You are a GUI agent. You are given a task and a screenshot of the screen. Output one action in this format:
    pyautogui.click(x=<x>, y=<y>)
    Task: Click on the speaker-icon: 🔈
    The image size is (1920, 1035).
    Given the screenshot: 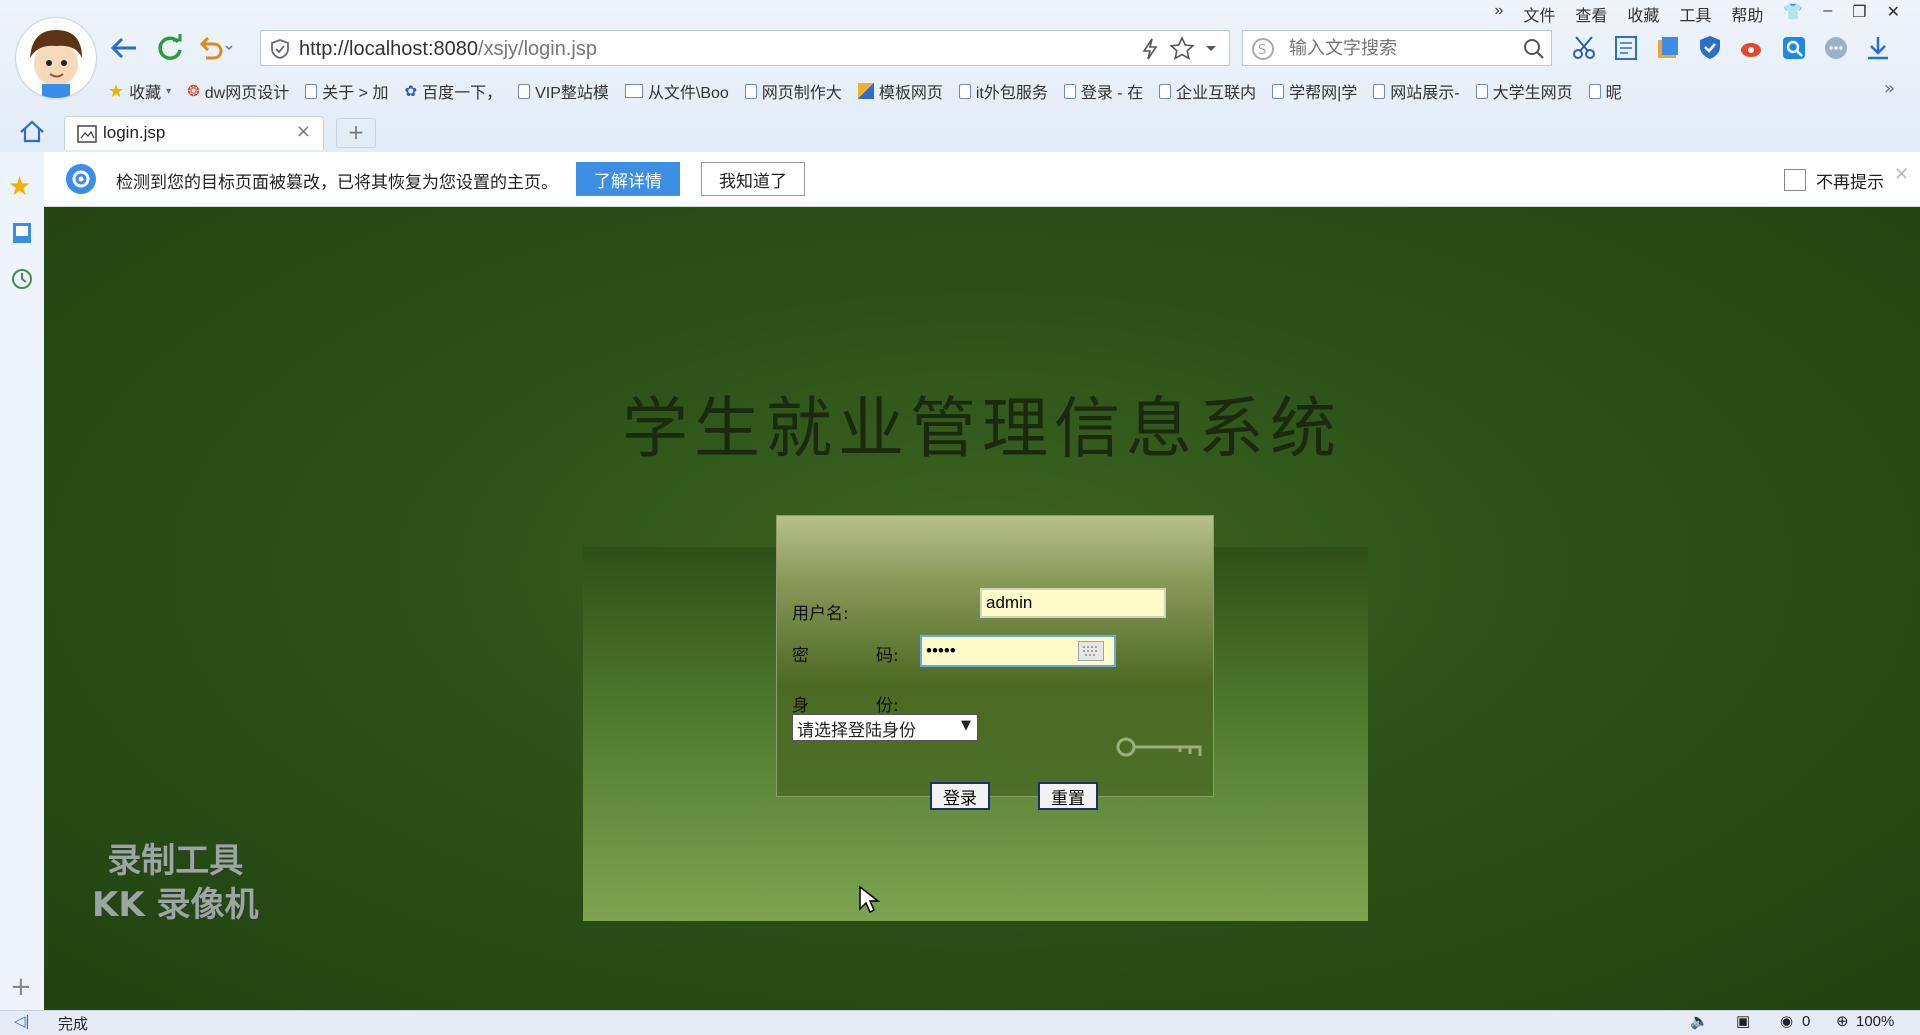 What is the action you would take?
    pyautogui.click(x=1699, y=1021)
    